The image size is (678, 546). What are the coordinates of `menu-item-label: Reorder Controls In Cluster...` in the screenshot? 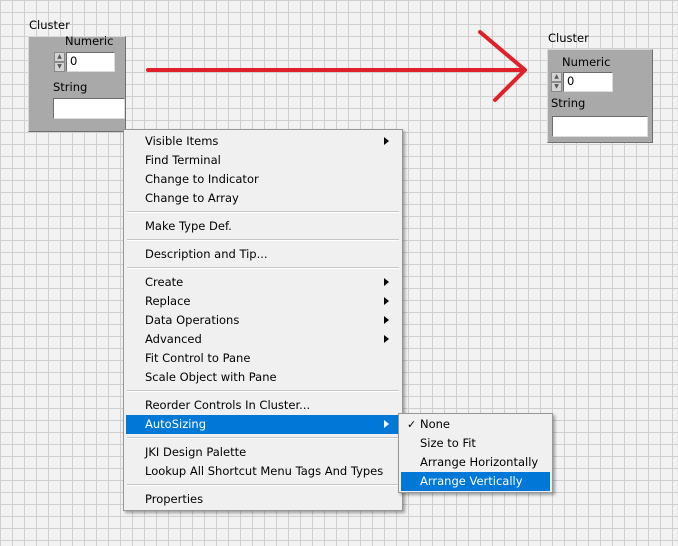 It's located at (228, 405).